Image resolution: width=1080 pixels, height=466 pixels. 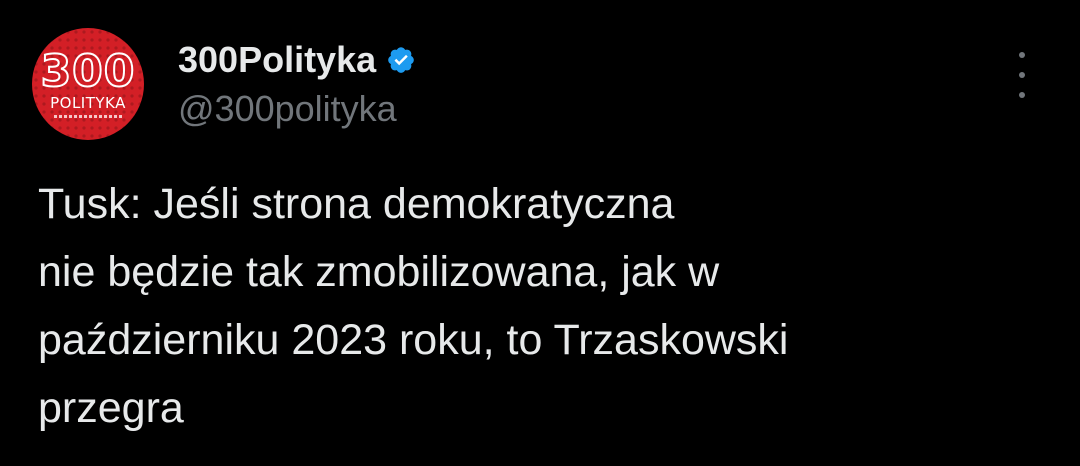 I want to click on avatar: 300 POLITYKA, so click(x=88, y=84).